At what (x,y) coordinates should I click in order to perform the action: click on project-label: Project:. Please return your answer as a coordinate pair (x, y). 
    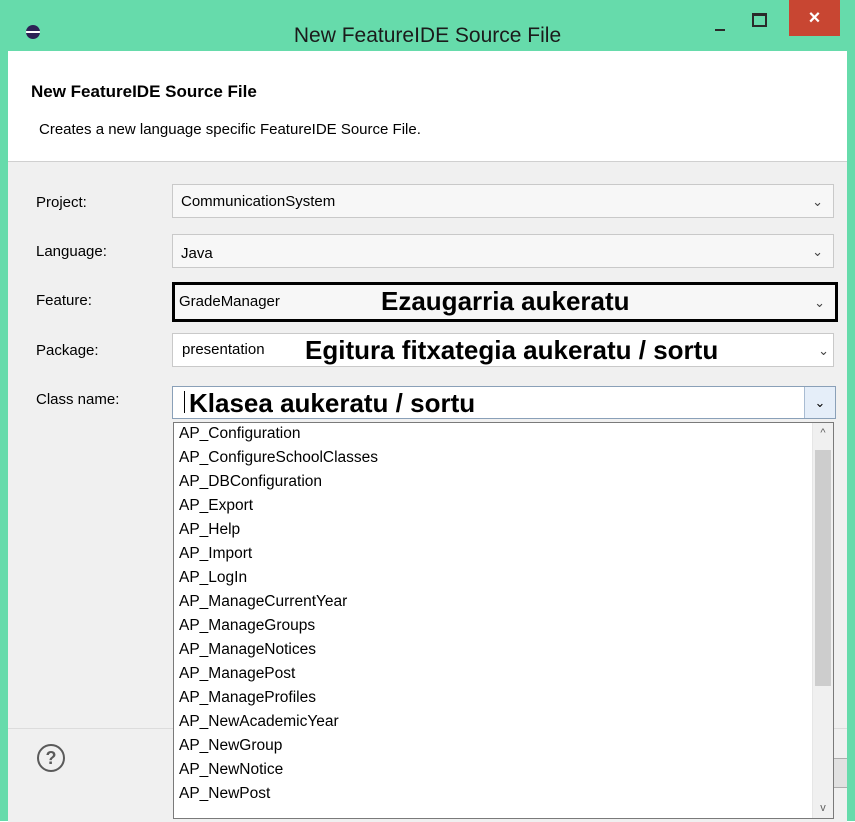
    Looking at the image, I should click on (61, 202).